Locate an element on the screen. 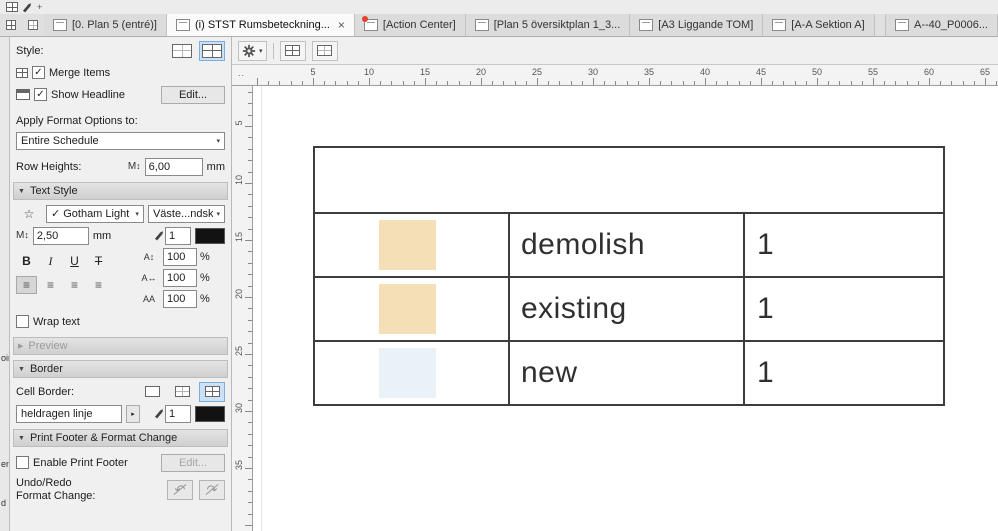 The image size is (998, 531). ruler-number: 15 is located at coordinates (425, 72).